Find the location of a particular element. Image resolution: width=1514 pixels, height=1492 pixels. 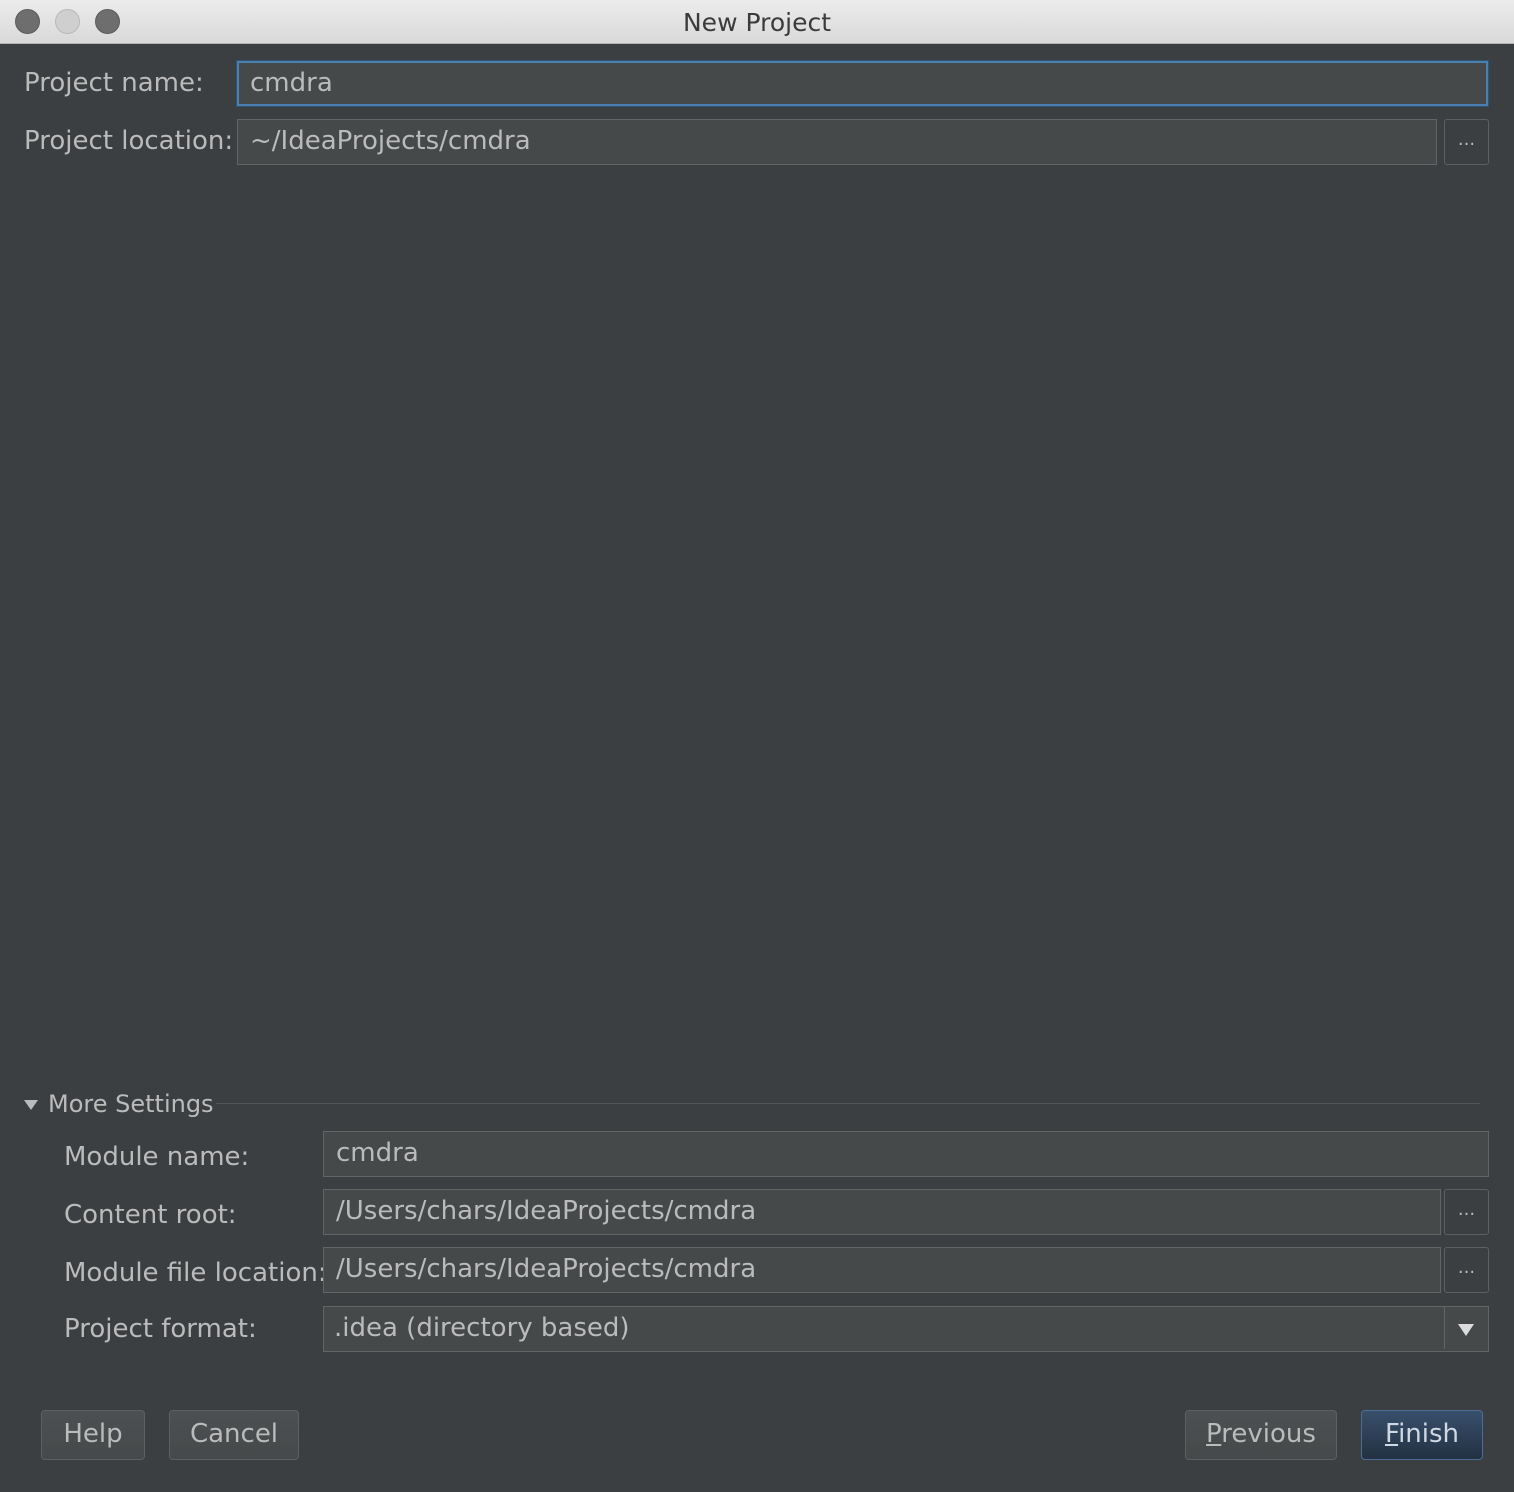

content-root-input: /Users/chars/IdeaProjects/cmdra is located at coordinates (882, 1212).